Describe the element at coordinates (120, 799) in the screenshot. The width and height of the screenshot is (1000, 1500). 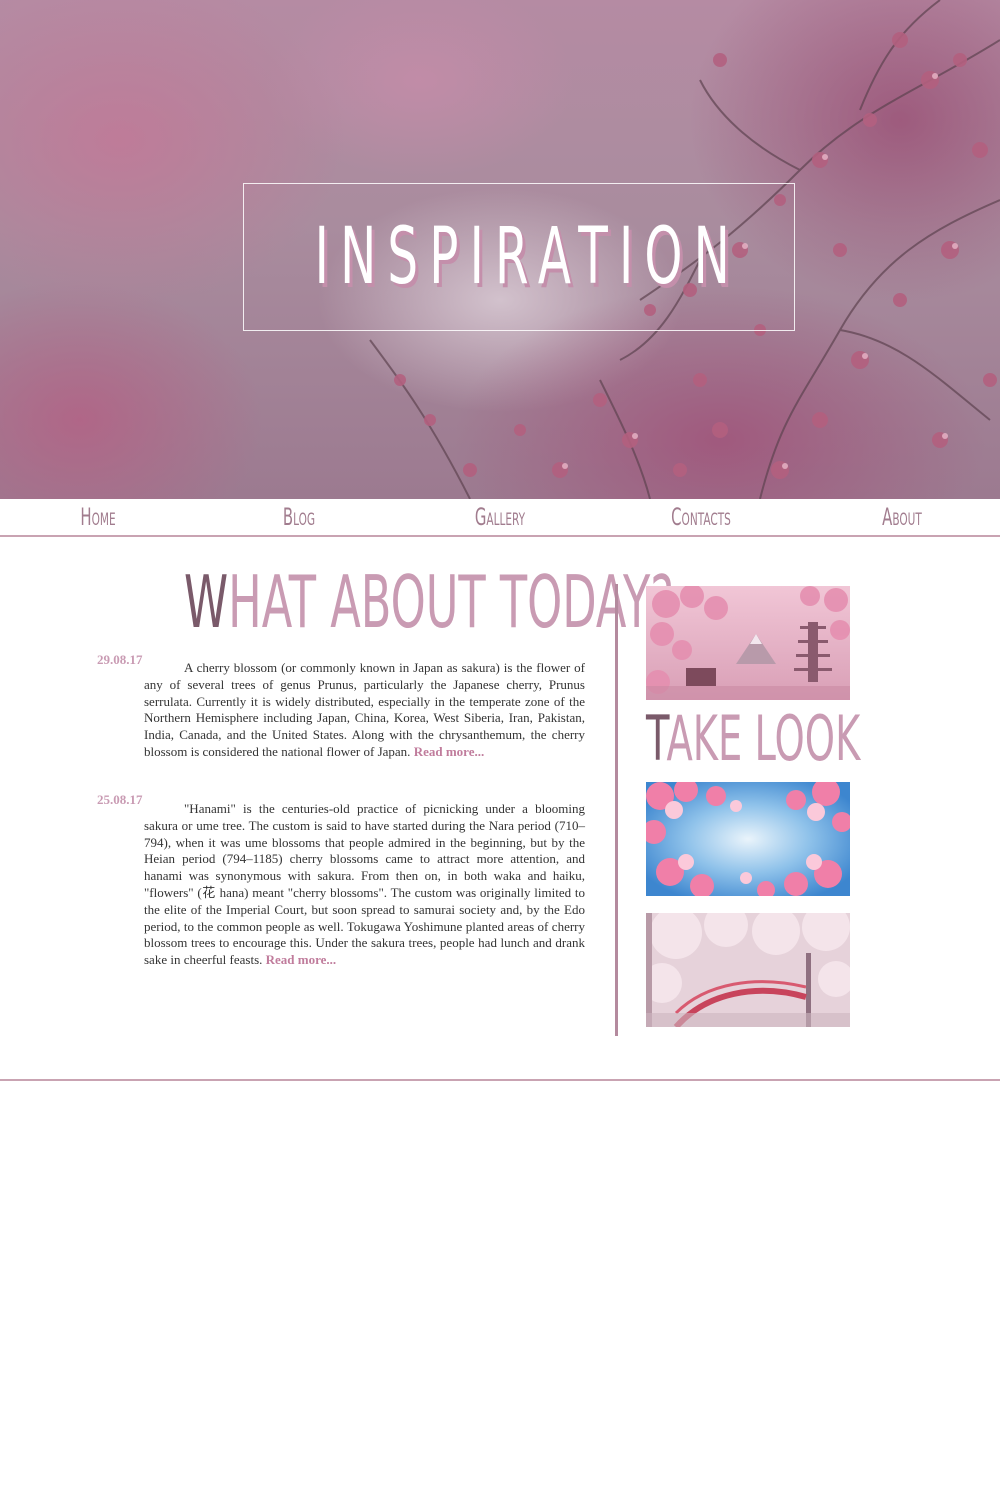
I see `post-date: 25.08.17` at that location.